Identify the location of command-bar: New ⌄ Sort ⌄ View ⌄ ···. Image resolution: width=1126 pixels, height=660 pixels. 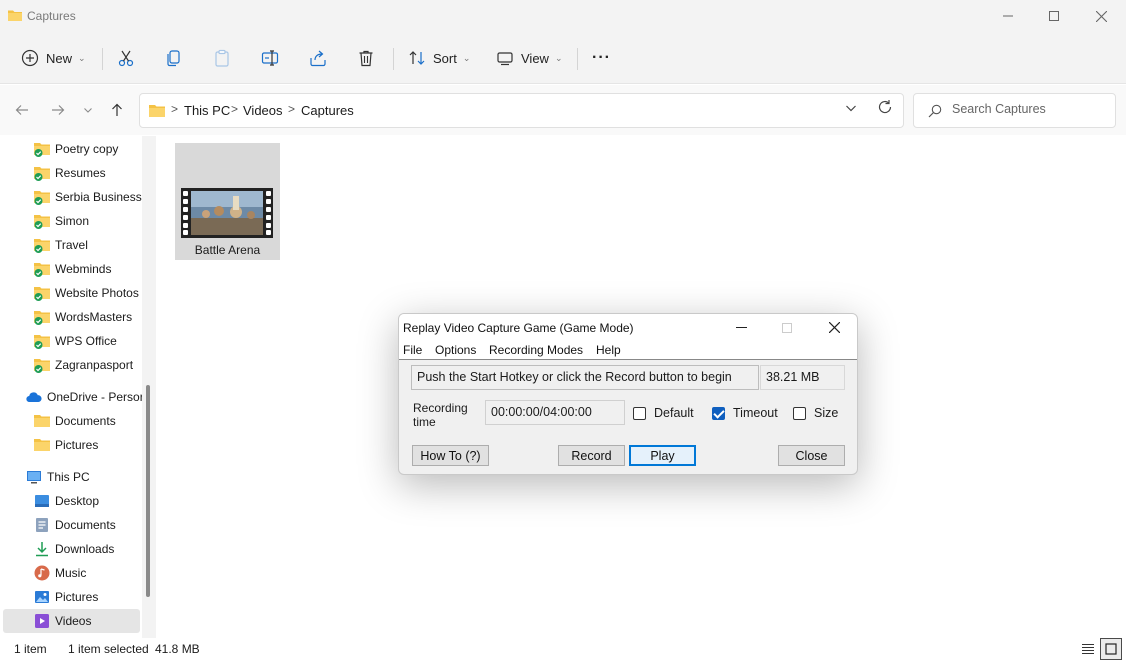
(563, 58).